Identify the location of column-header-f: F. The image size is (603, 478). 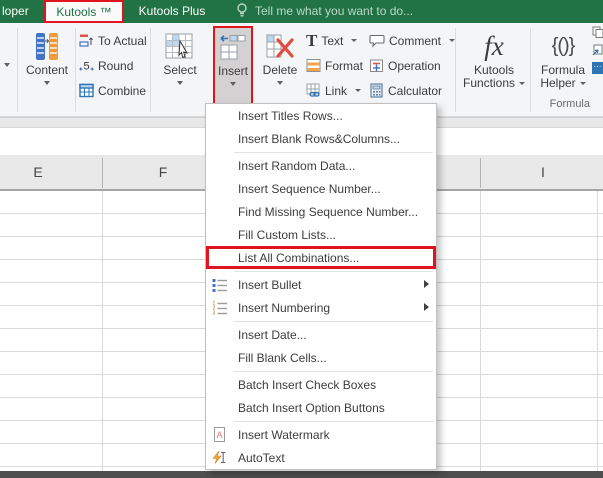
(163, 172).